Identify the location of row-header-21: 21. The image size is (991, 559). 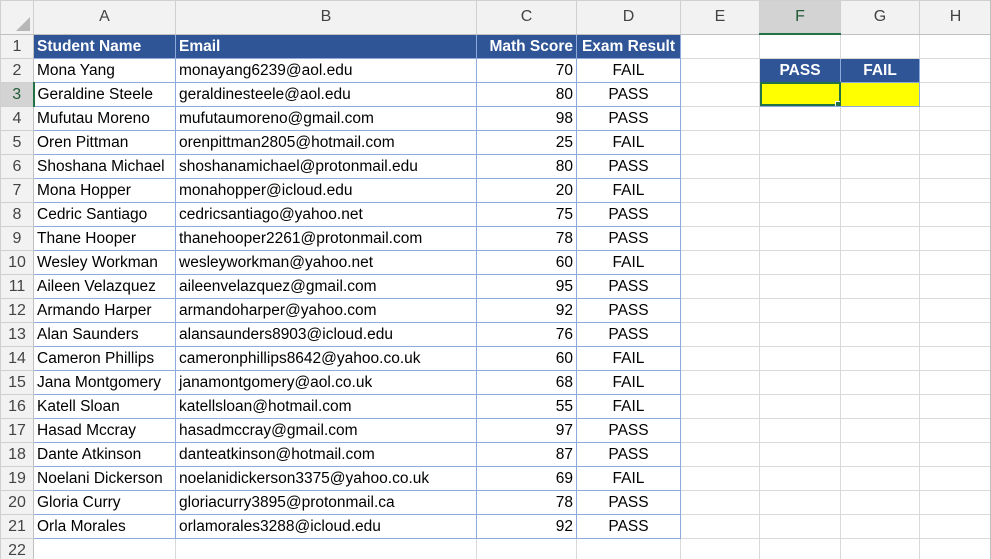
(17, 526).